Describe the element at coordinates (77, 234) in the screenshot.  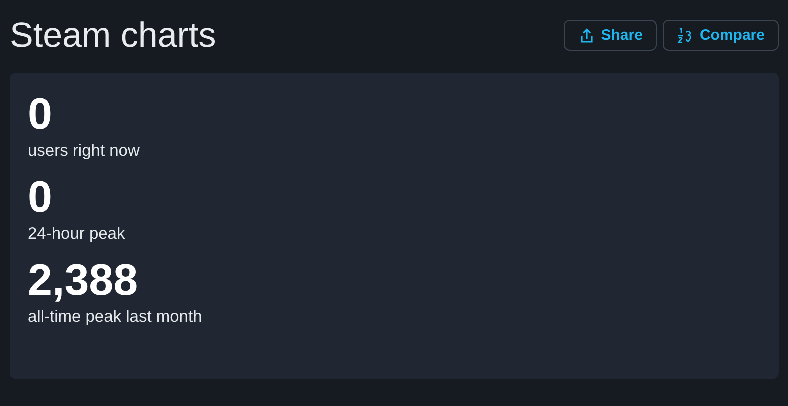
I see `stat-label: 24-hour peak` at that location.